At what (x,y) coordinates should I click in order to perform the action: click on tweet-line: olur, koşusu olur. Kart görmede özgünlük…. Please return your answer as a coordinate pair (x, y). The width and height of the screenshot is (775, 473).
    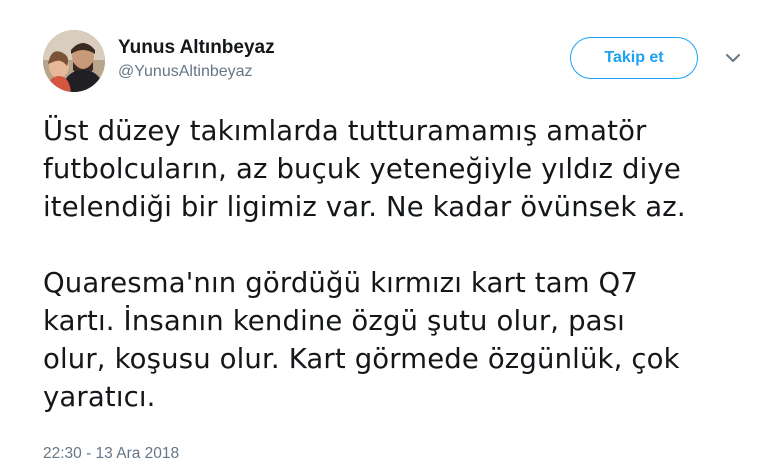
    Looking at the image, I should click on (361, 359).